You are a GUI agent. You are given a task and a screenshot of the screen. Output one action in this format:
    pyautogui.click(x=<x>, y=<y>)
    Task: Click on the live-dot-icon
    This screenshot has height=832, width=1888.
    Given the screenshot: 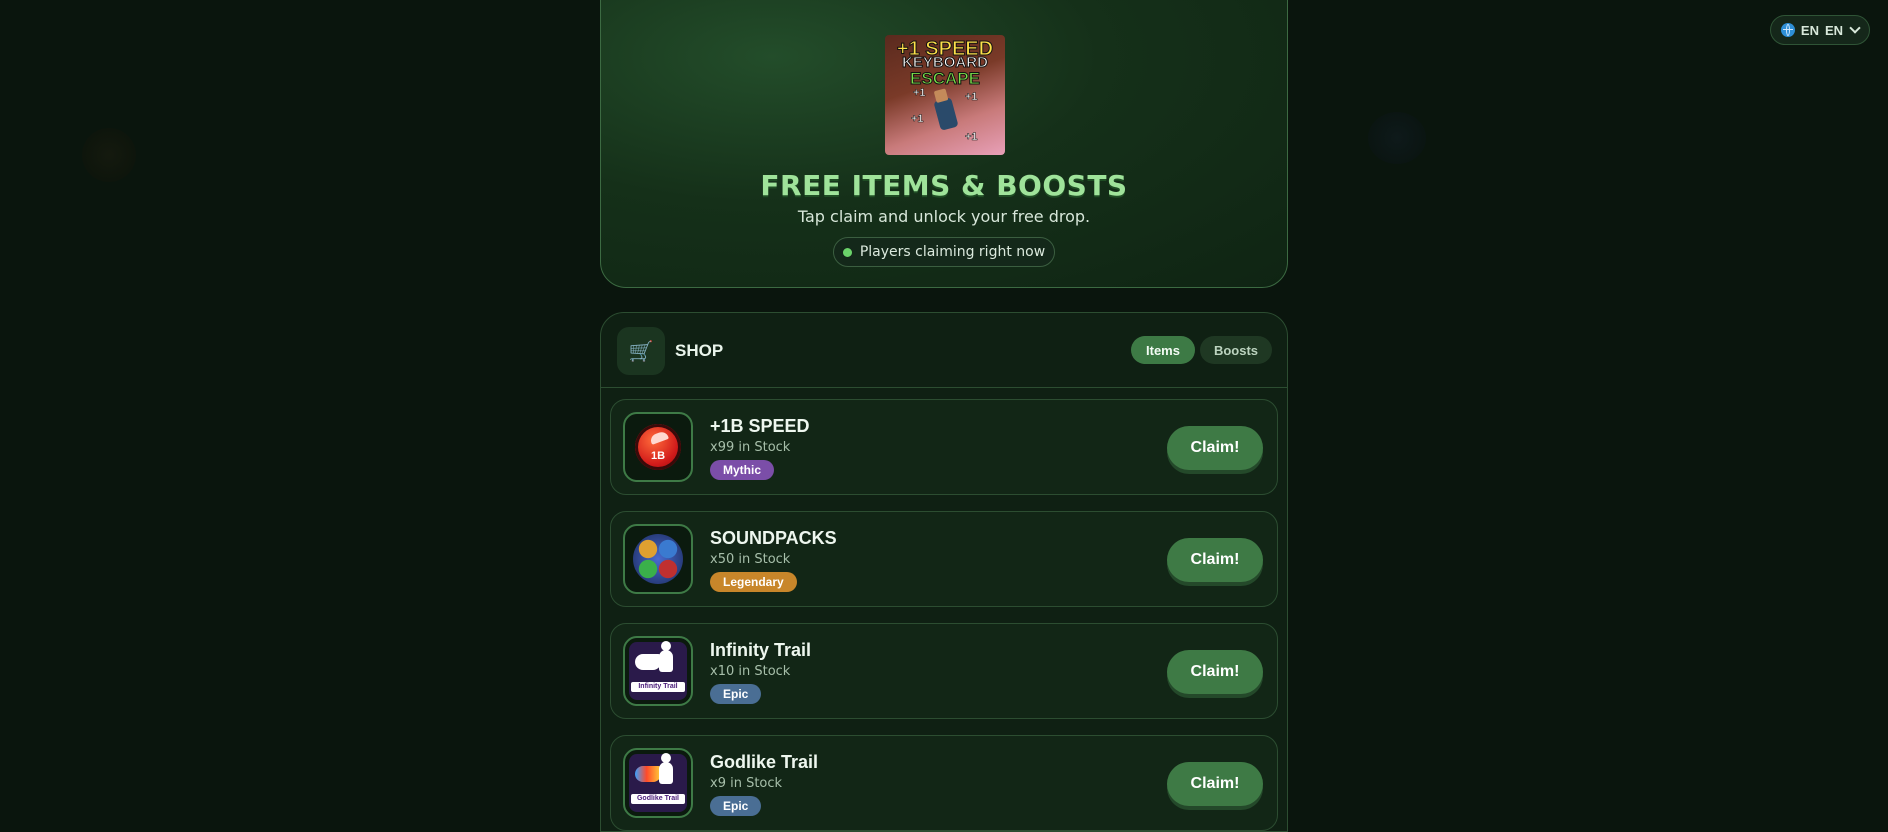 What is the action you would take?
    pyautogui.click(x=847, y=252)
    